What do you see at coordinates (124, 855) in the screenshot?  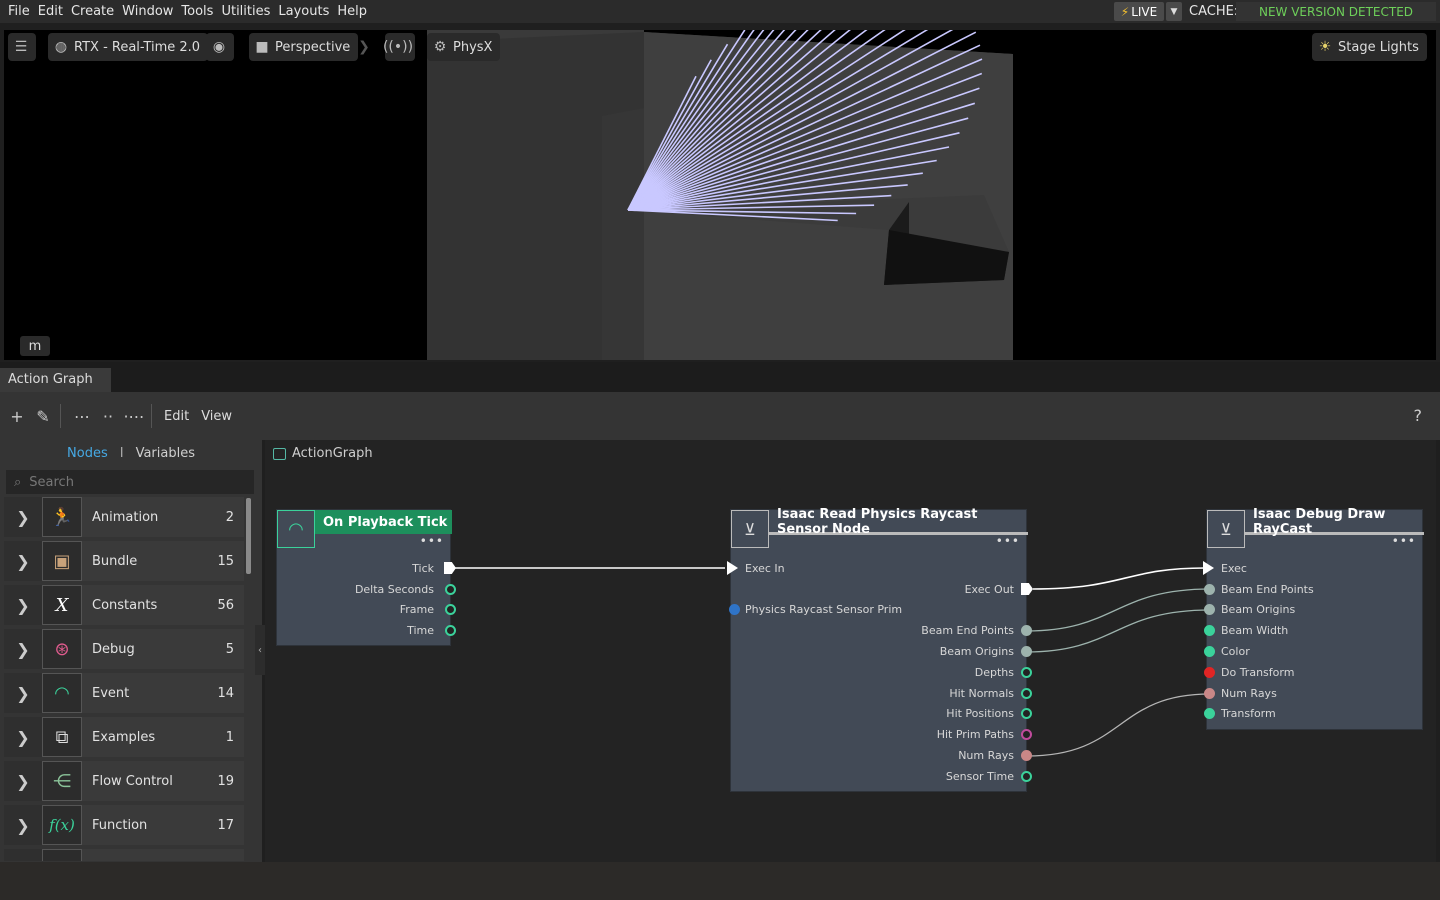 I see `category-partial: ❯` at bounding box center [124, 855].